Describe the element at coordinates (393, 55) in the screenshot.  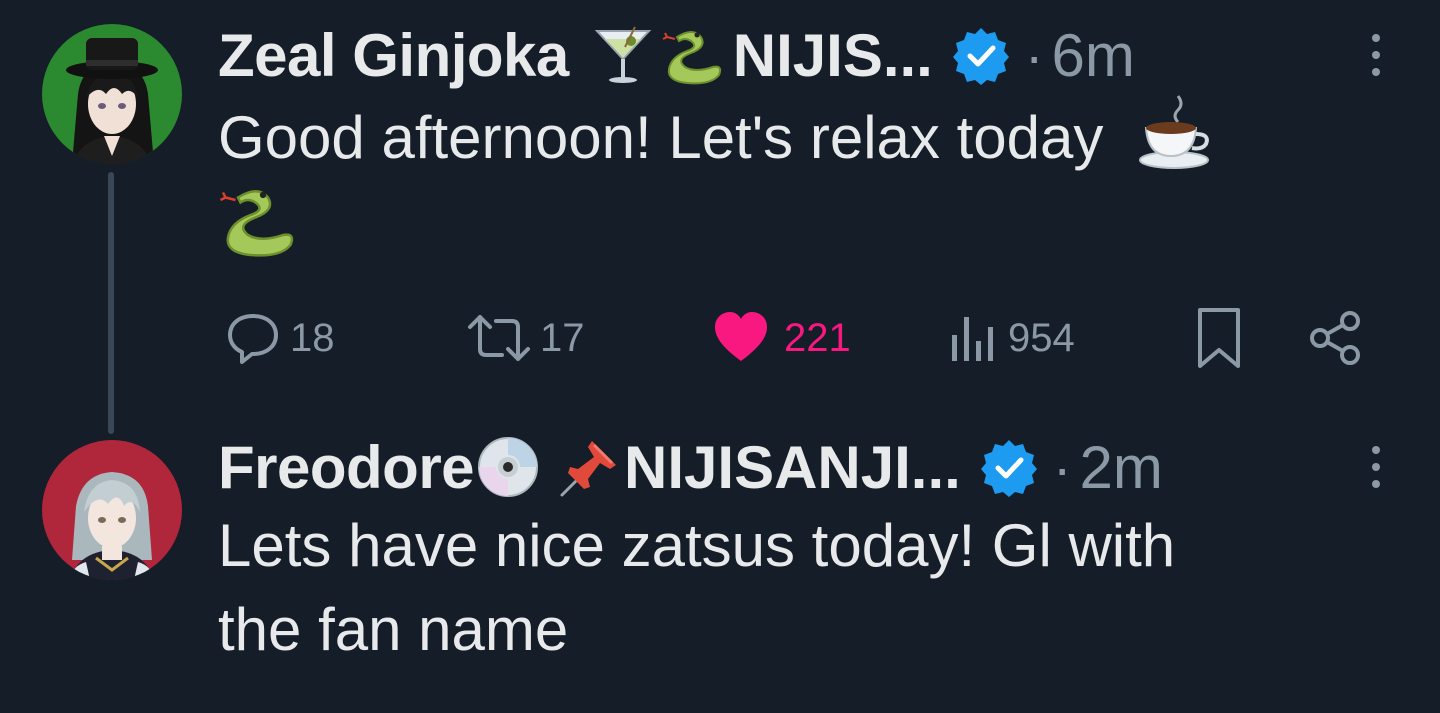
I see `author-name: Zeal Ginjoka` at that location.